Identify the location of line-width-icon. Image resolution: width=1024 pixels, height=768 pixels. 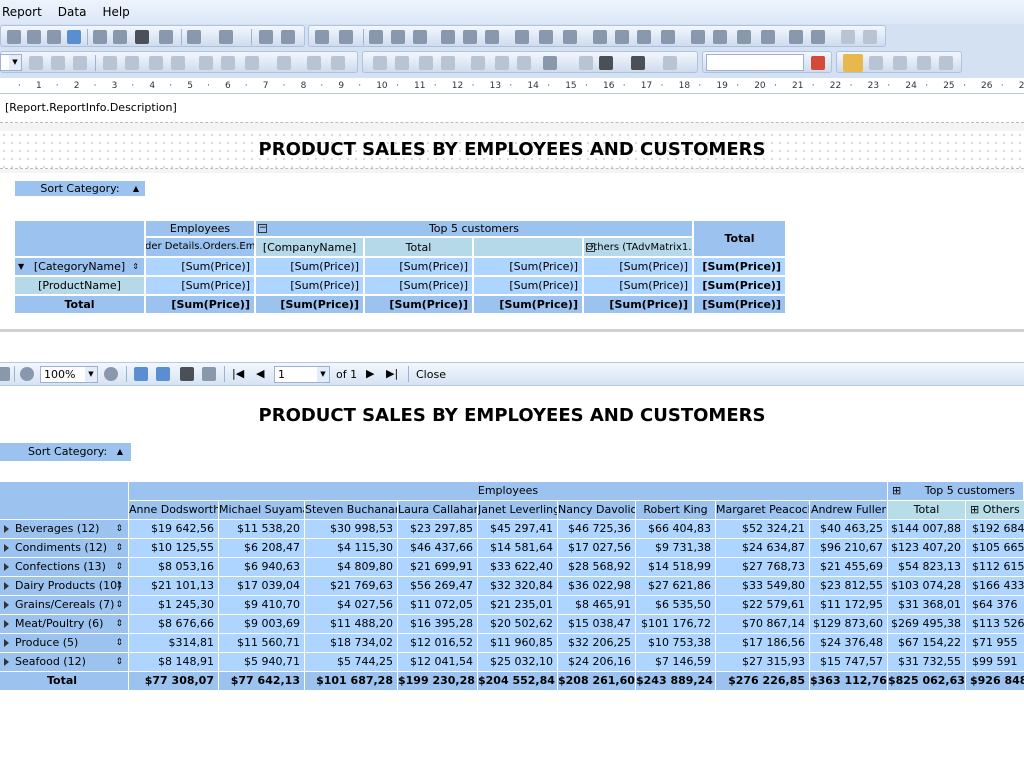
(638, 63).